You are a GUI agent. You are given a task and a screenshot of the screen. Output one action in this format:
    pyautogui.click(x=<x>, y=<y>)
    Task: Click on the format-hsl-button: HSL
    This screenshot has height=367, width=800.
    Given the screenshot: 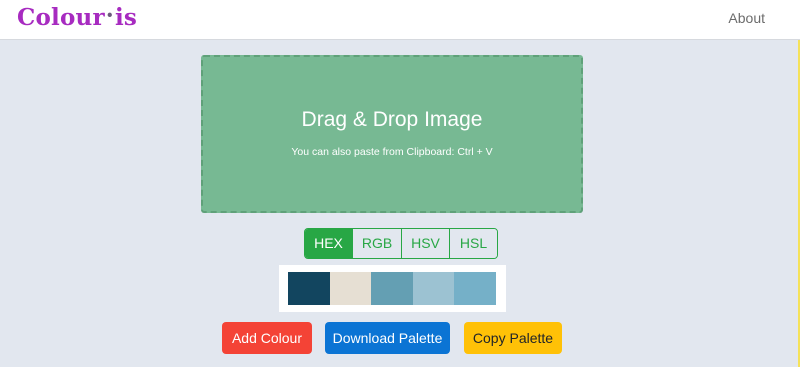 What is the action you would take?
    pyautogui.click(x=473, y=243)
    